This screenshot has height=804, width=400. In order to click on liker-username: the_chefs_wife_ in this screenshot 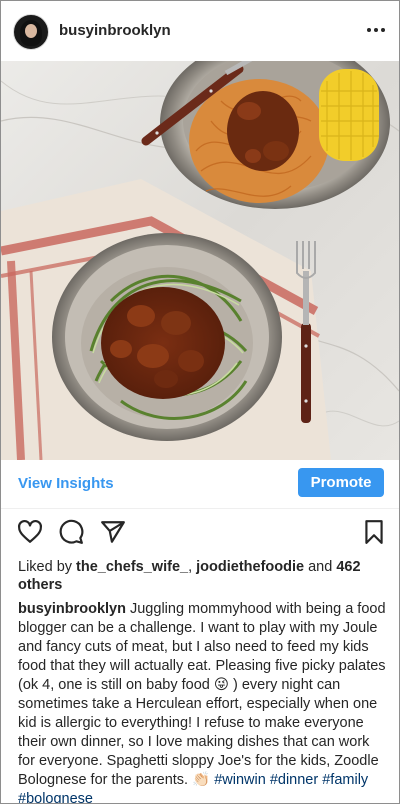, I will do `click(132, 567)`.